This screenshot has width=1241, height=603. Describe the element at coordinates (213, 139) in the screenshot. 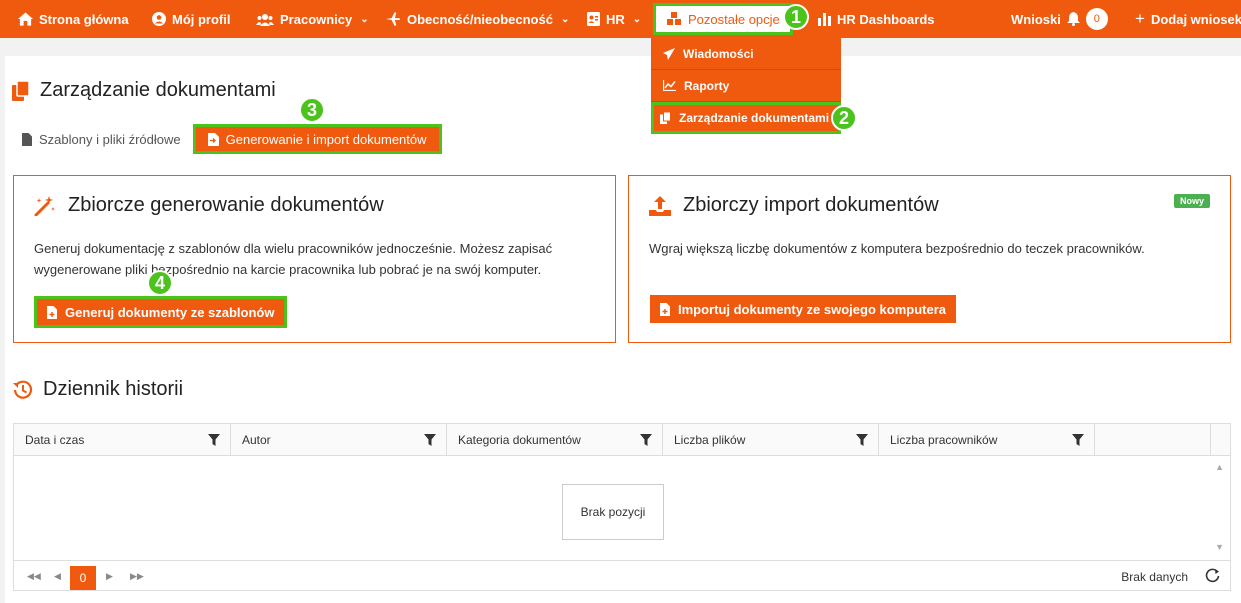

I see `file-import-icon` at that location.